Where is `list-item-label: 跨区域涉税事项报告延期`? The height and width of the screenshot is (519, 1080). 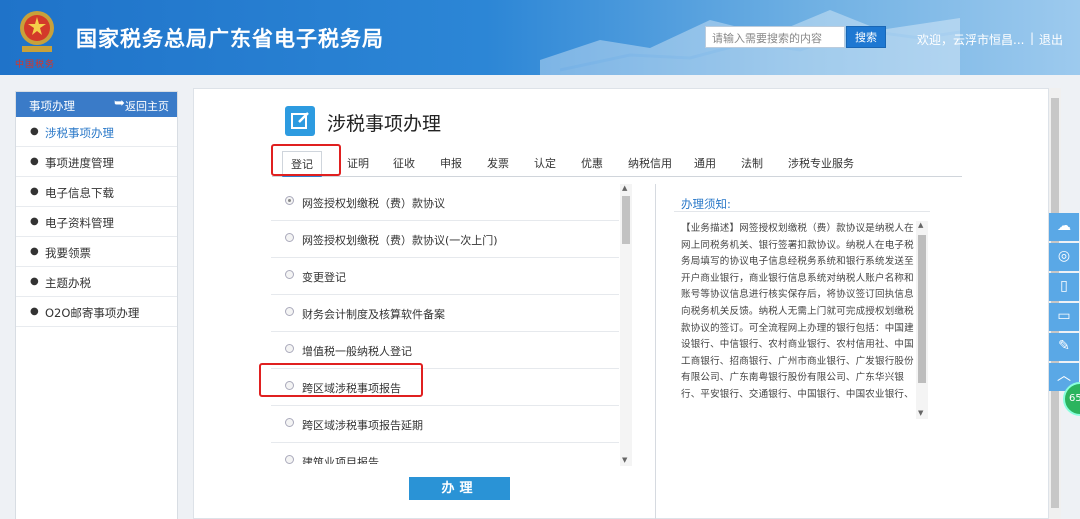 list-item-label: 跨区域涉税事项报告延期 is located at coordinates (362, 425).